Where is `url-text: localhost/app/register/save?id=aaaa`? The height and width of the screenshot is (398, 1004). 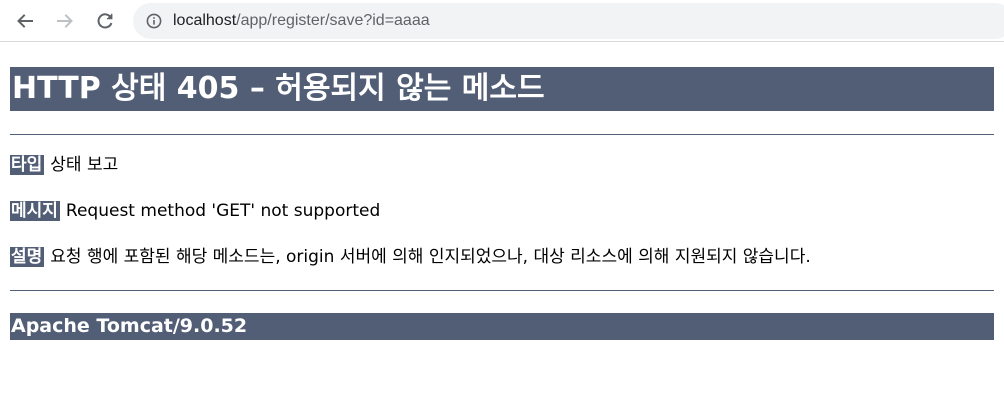 url-text: localhost/app/register/save?id=aaaa is located at coordinates (301, 21).